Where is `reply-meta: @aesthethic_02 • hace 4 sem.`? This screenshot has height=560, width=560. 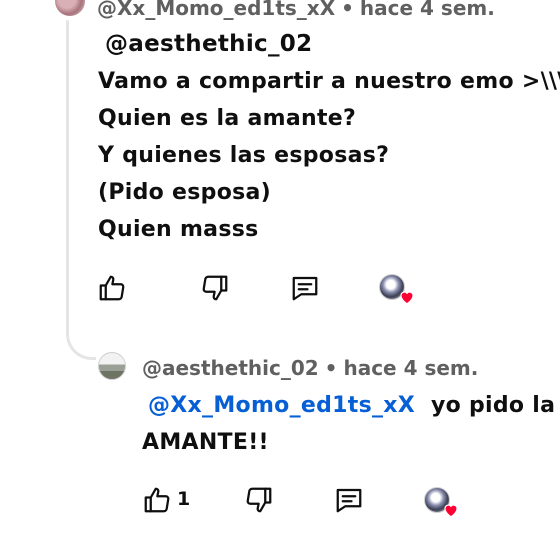
reply-meta: @aesthethic_02 • hace 4 sem. is located at coordinates (310, 368).